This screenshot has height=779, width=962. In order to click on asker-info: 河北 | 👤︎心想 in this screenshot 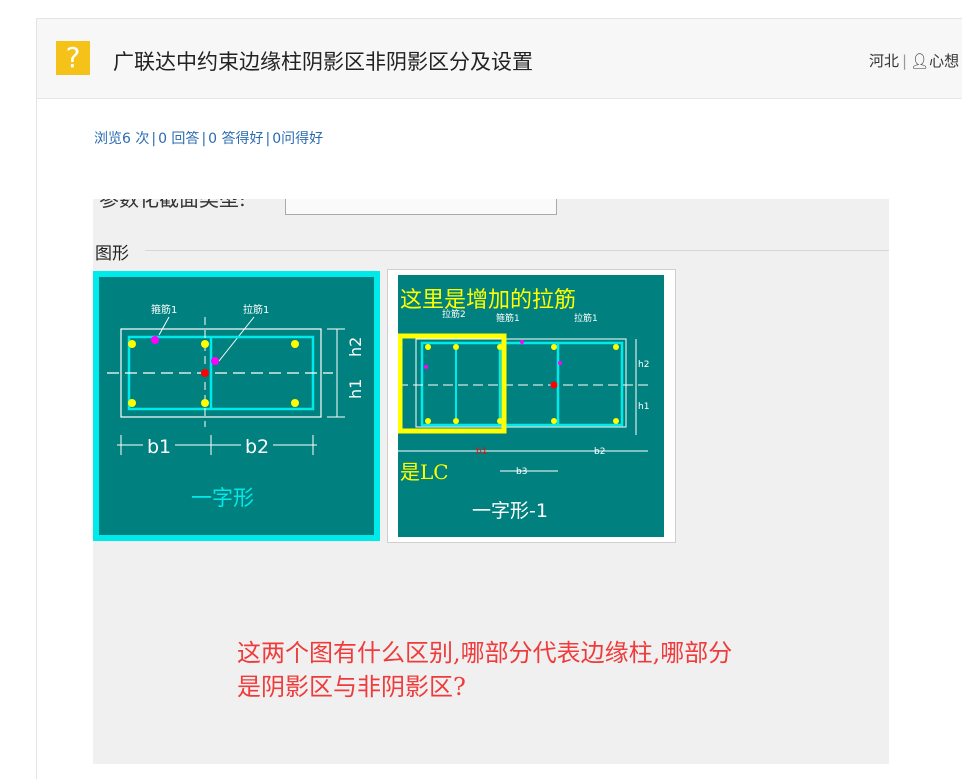, I will do `click(914, 60)`.